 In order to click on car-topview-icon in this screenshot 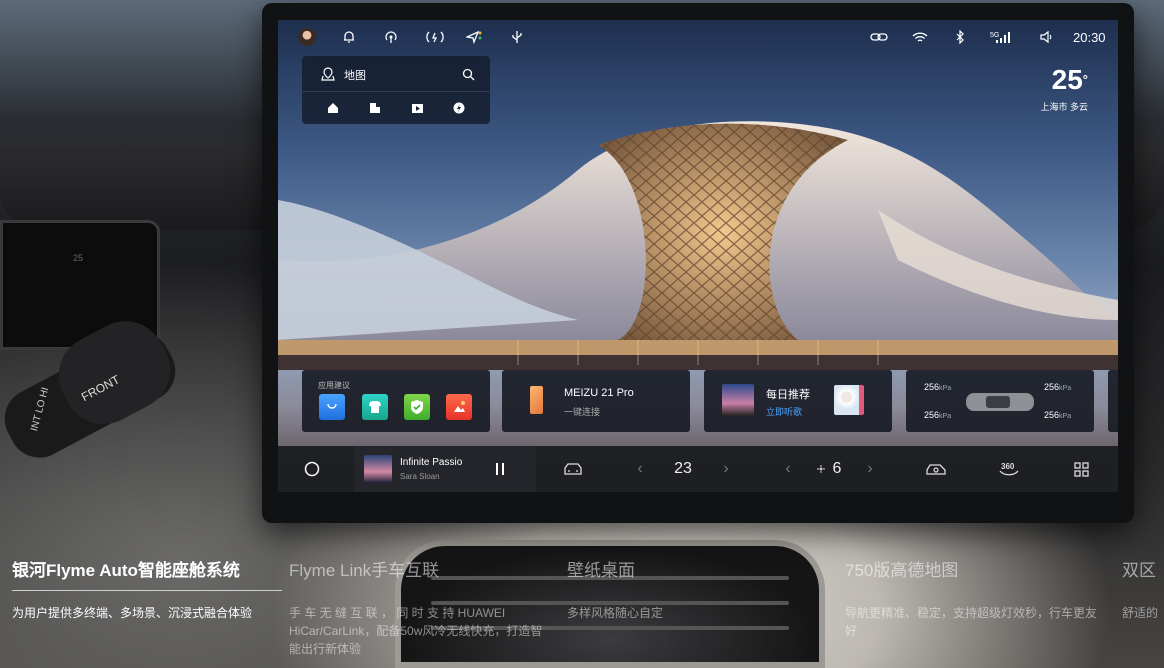, I will do `click(1000, 402)`.